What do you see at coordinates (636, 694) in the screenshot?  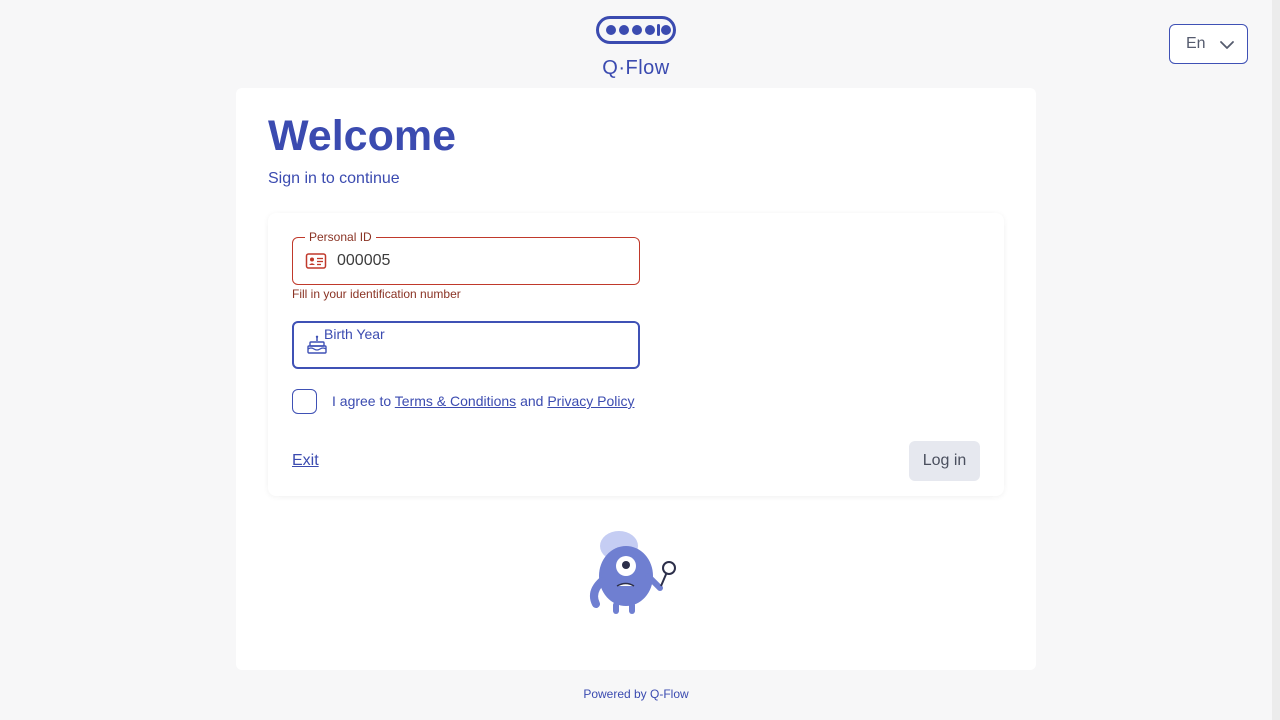 I see `powered-by: Powered by Q-Flow` at bounding box center [636, 694].